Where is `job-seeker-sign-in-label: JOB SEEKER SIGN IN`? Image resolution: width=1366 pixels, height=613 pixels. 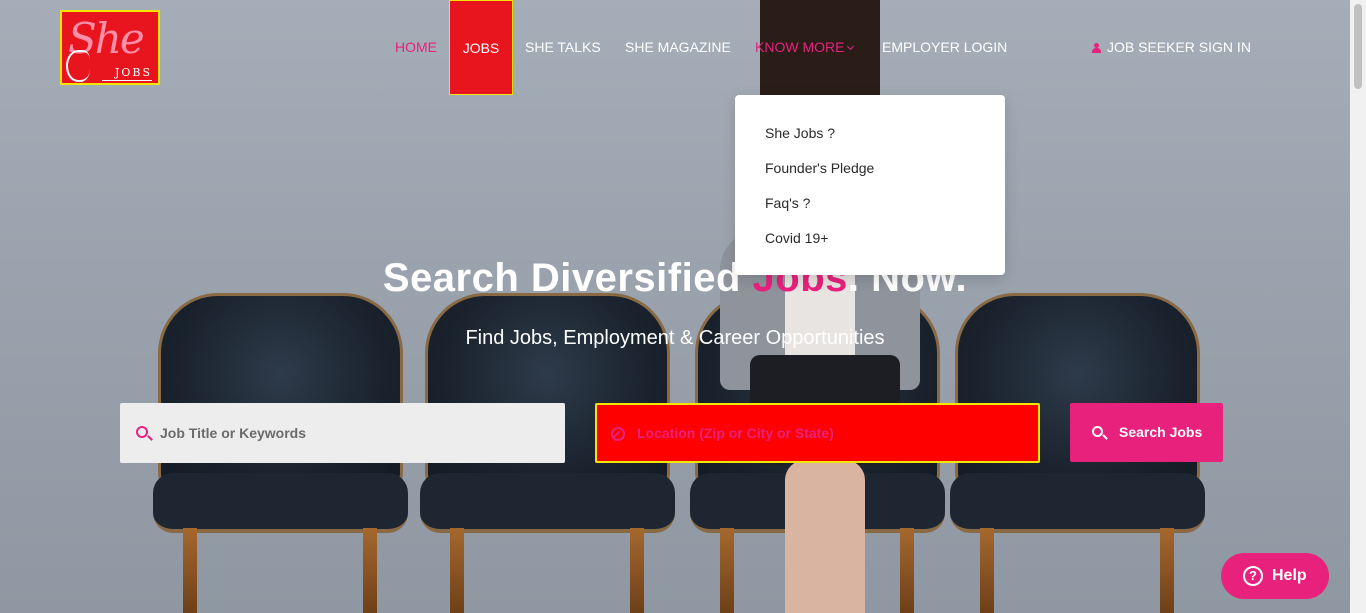
job-seeker-sign-in-label: JOB SEEKER SIGN IN is located at coordinates (1179, 47).